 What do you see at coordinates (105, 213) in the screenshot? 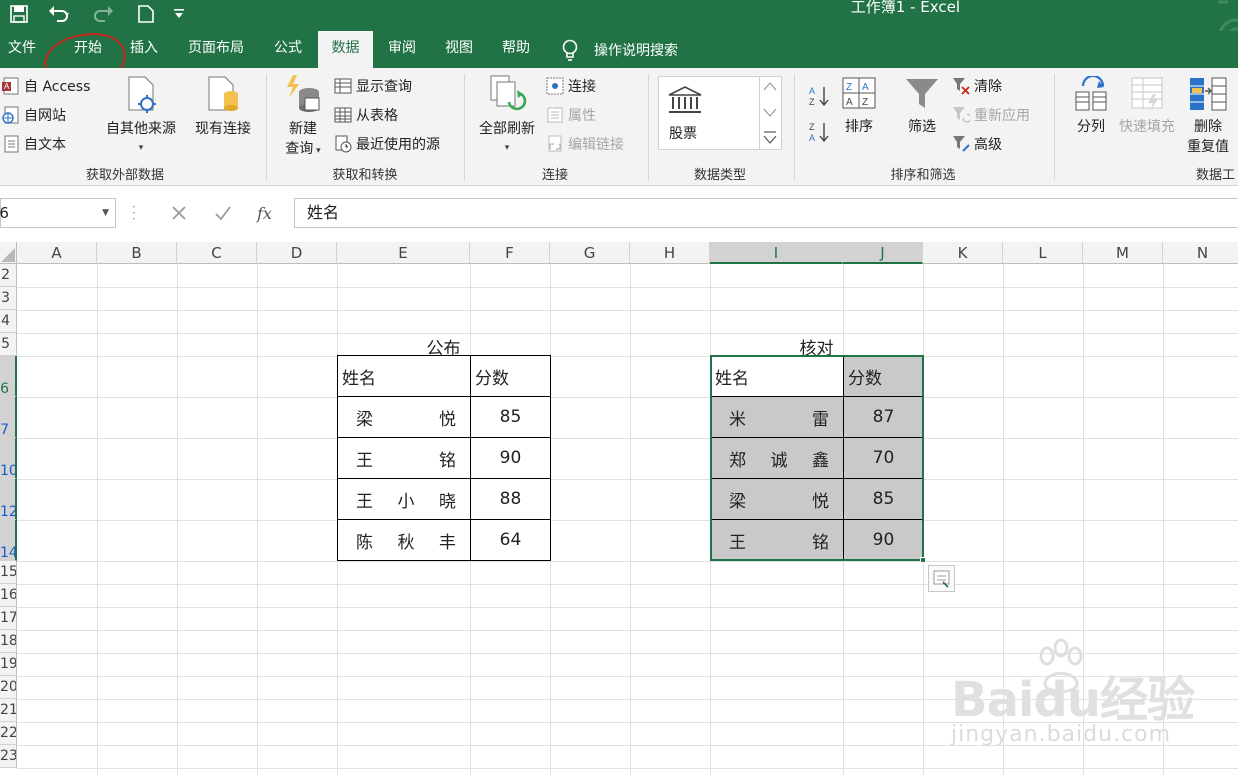
I see `name-box-dropdown-icon: ▼` at bounding box center [105, 213].